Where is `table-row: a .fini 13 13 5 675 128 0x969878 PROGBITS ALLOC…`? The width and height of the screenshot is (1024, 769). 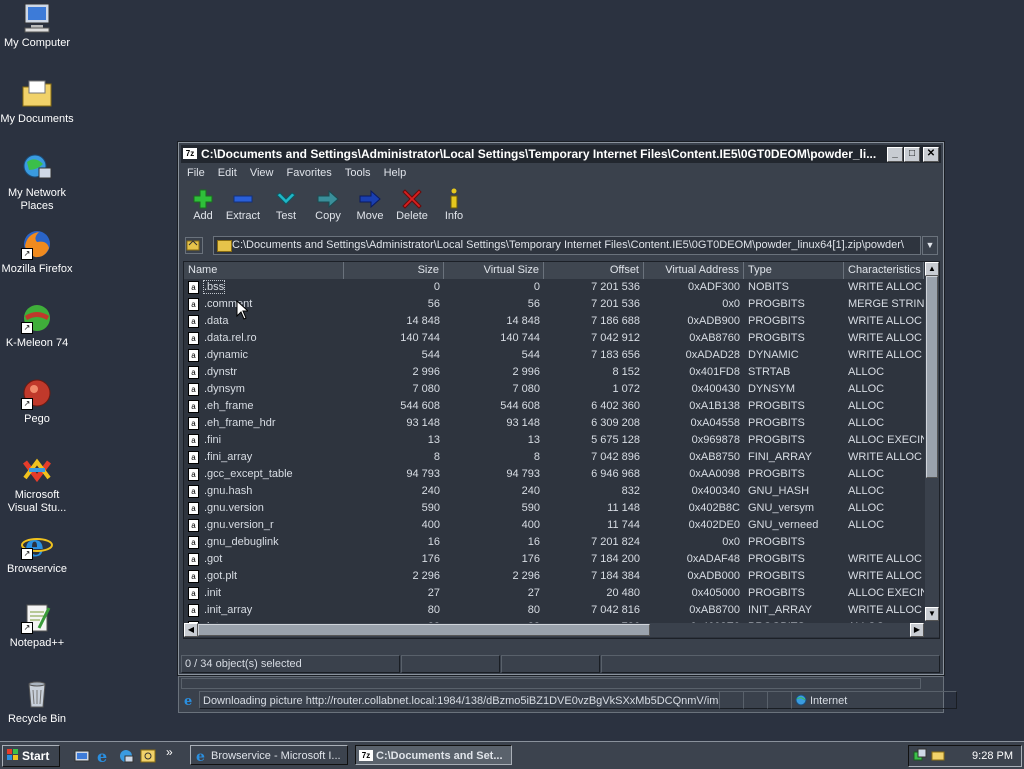 table-row: a .fini 13 13 5 675 128 0x969878 PROGBITS ALLOC… is located at coordinates (554, 440).